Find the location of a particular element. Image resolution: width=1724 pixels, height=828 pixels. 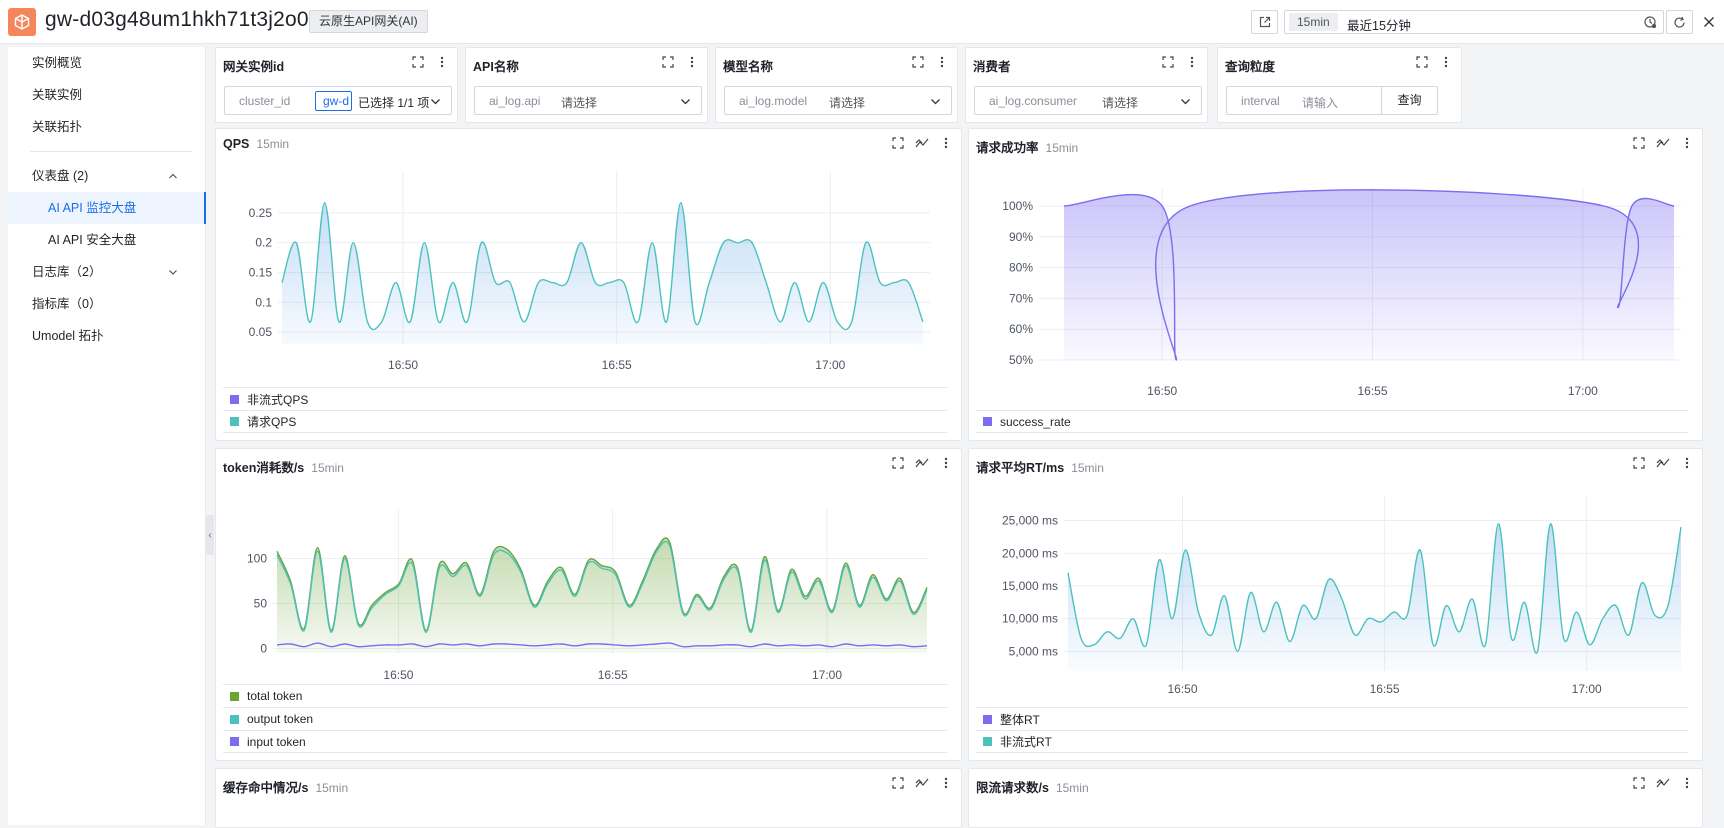

refresh-button is located at coordinates (1679, 22).